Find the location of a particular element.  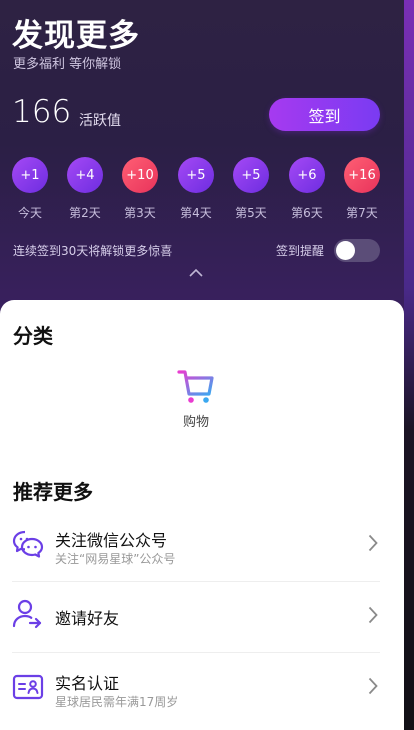

day-label: 今天 is located at coordinates (29, 213).